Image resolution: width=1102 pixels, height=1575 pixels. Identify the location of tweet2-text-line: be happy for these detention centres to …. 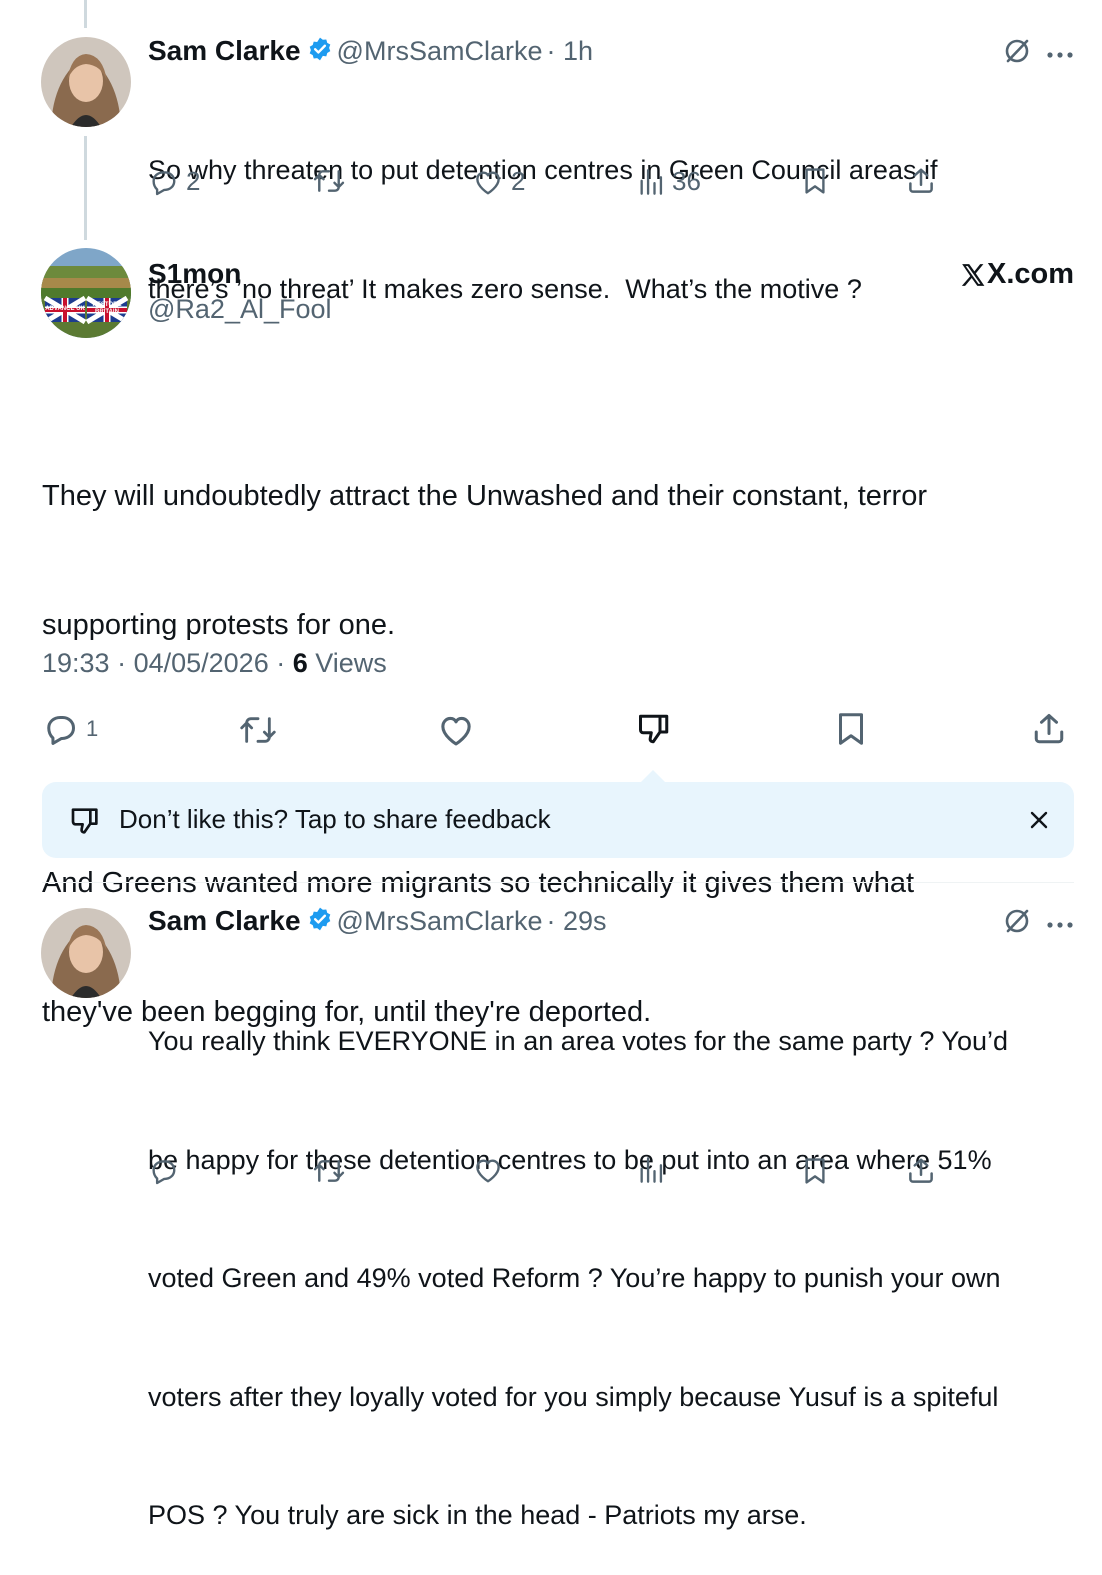
(570, 1159).